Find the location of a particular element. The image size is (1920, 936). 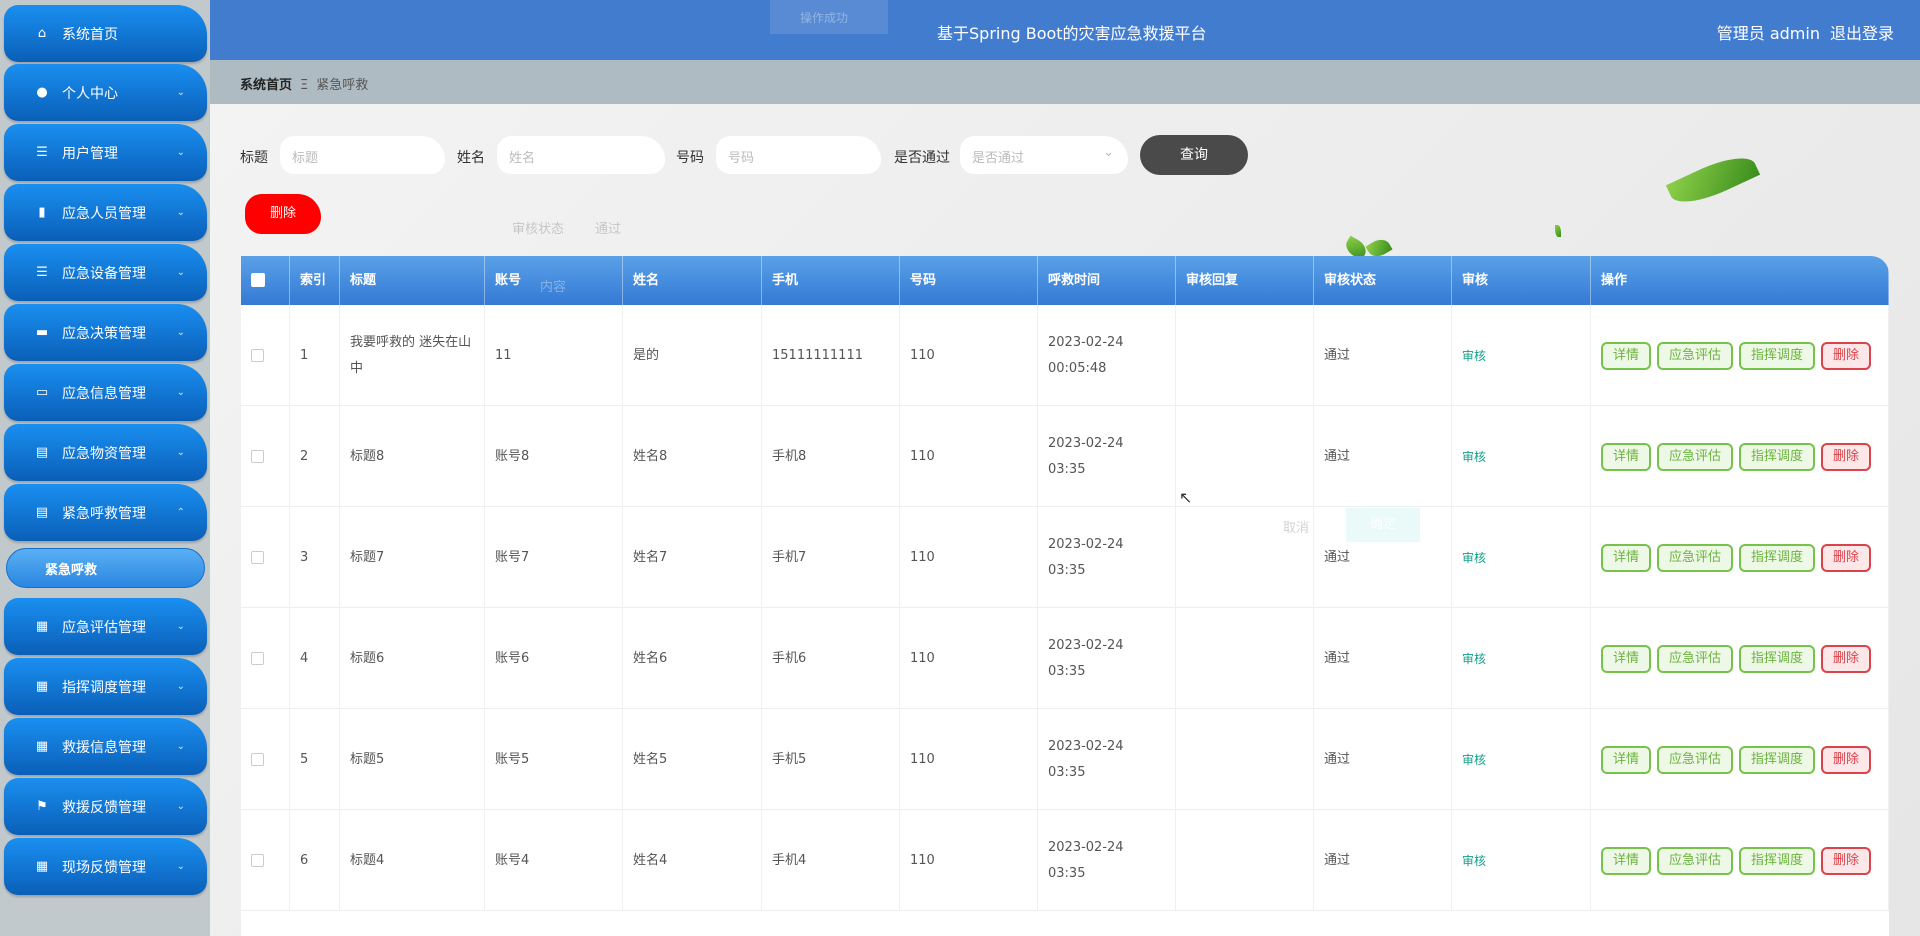

sidebar-item-12: ⚑ 救援反馈管理 ⌄ is located at coordinates (105, 806).